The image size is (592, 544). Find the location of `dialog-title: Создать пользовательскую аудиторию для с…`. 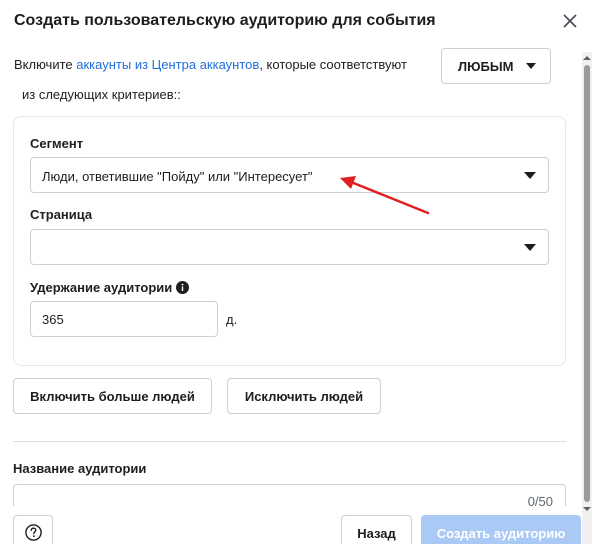

dialog-title: Создать пользовательскую аудиторию для с… is located at coordinates (225, 20).